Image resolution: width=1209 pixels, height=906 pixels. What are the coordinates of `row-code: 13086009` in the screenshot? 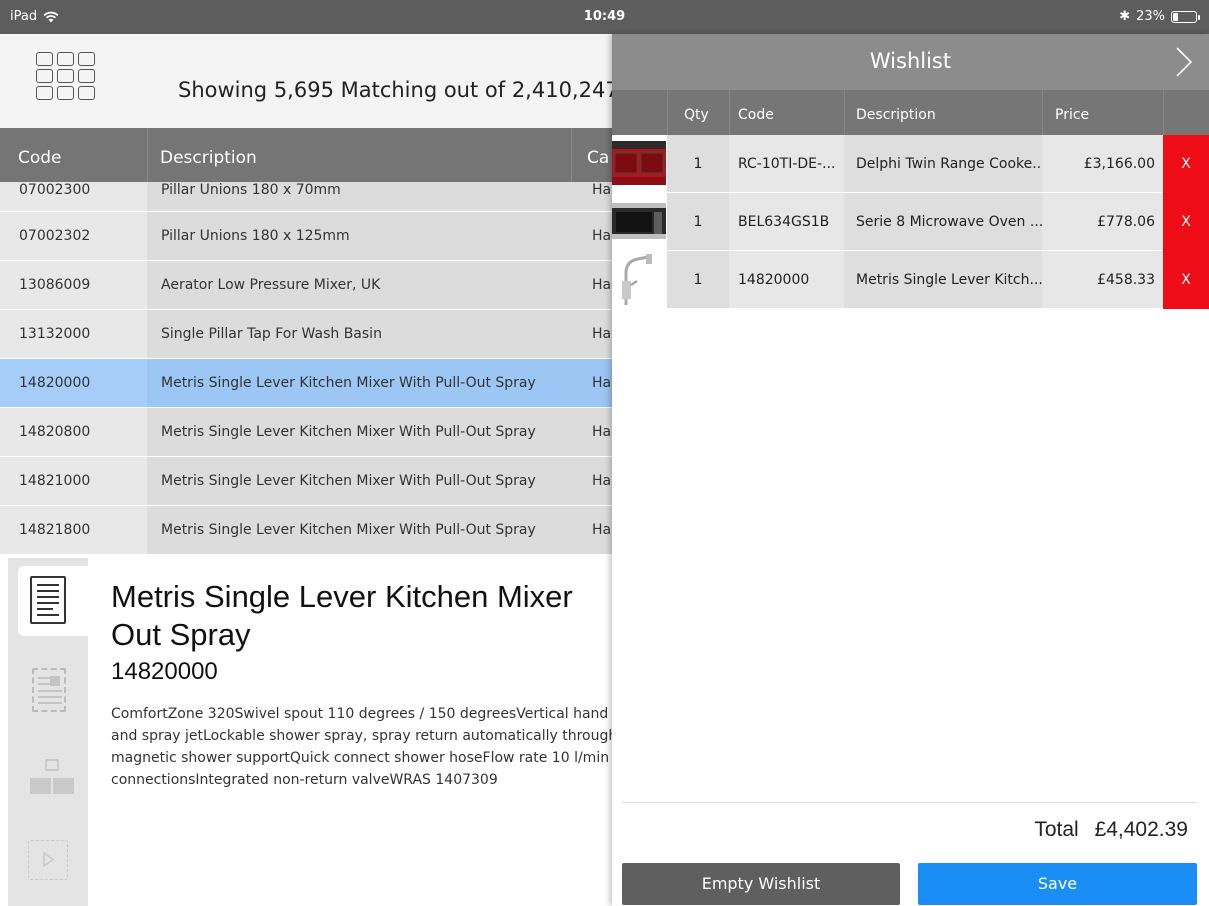 It's located at (73, 285).